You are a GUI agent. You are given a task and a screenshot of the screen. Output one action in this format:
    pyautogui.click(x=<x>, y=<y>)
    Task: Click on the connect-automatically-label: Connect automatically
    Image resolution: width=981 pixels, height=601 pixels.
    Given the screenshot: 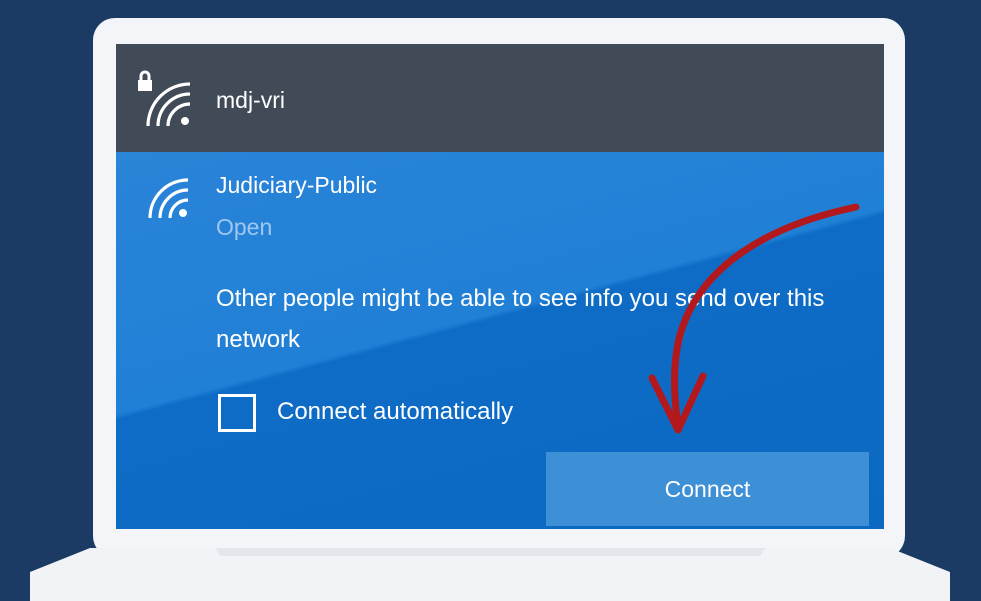 What is the action you would take?
    pyautogui.click(x=395, y=412)
    